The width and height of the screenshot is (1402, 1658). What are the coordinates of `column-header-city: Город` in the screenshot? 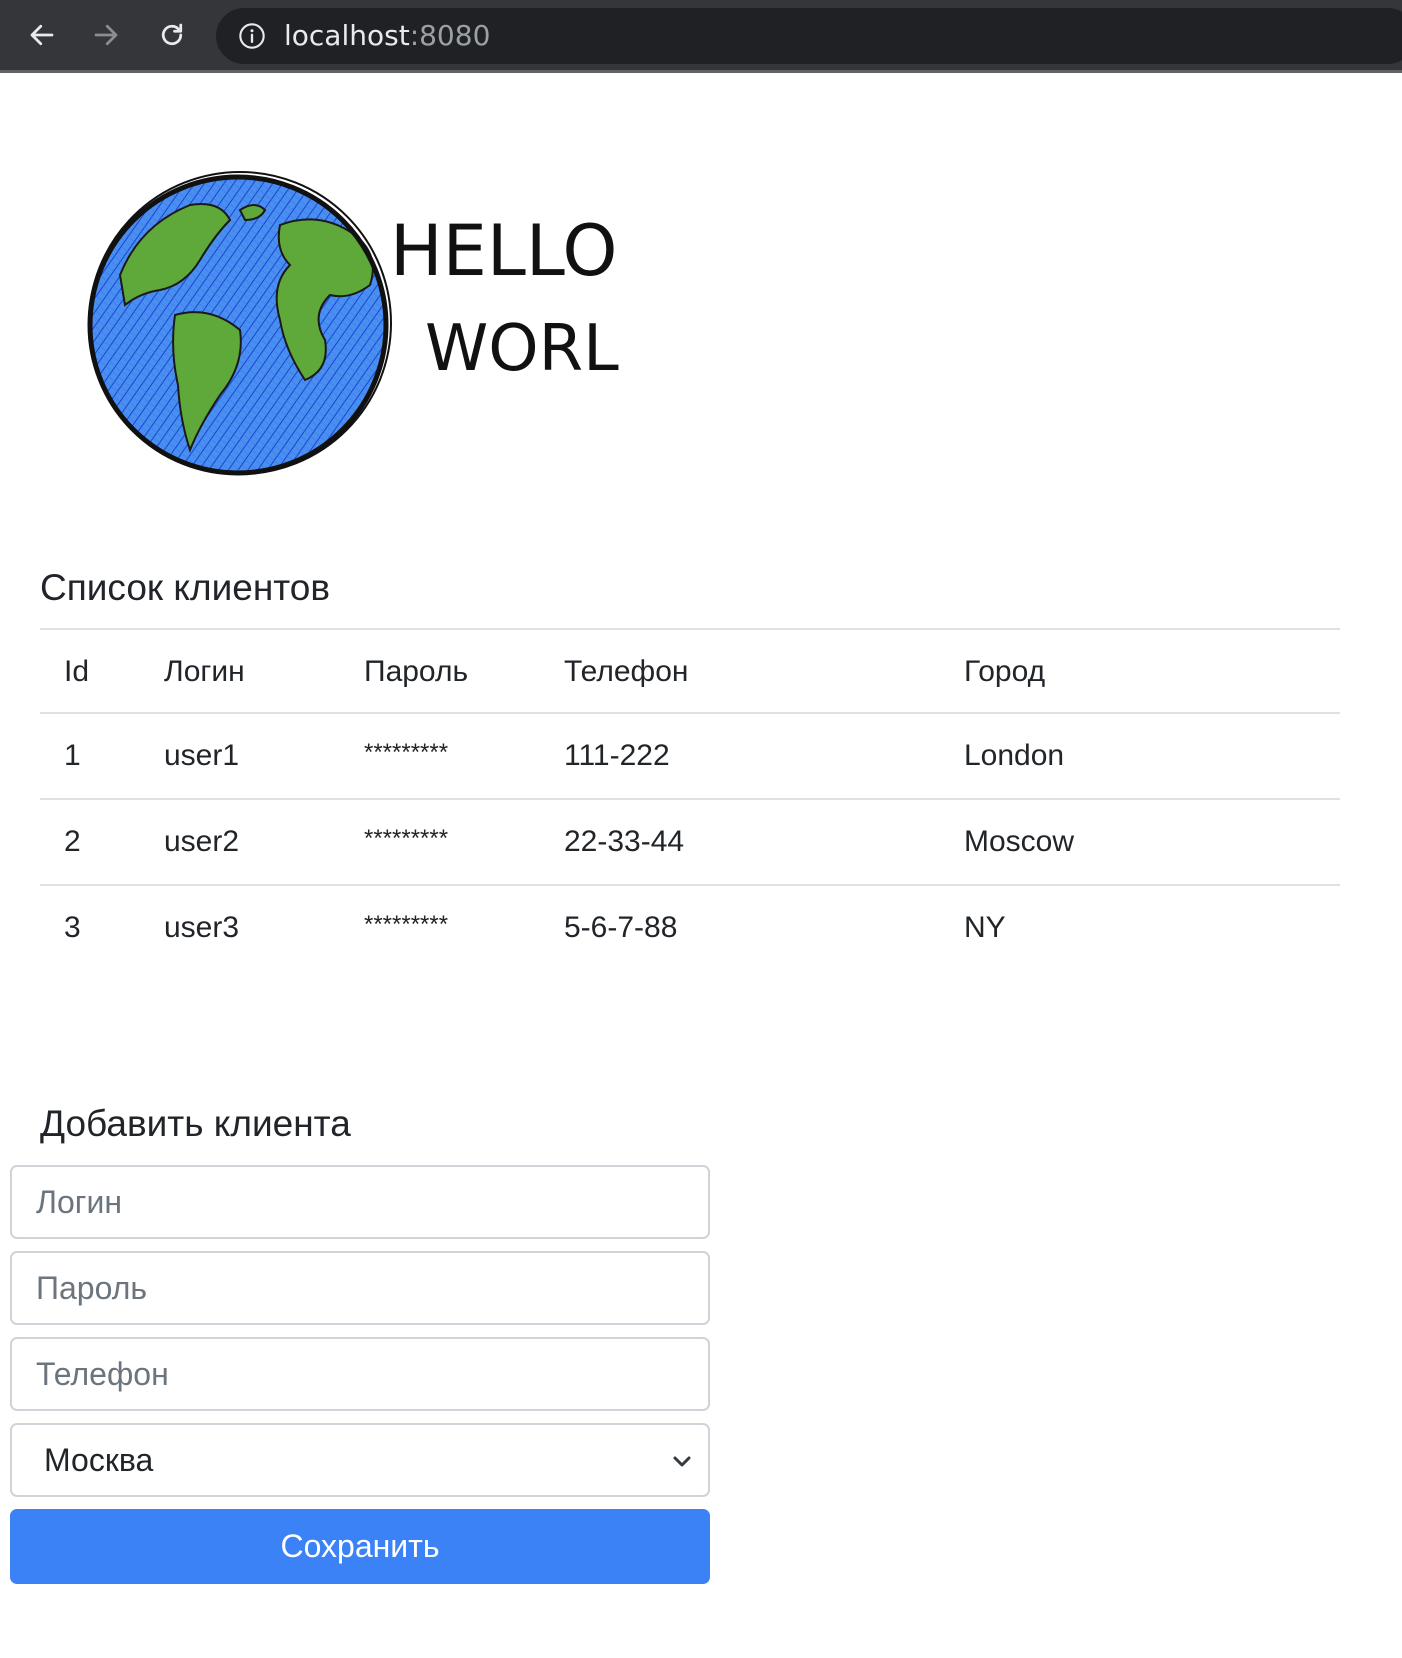 It's located at (1005, 671).